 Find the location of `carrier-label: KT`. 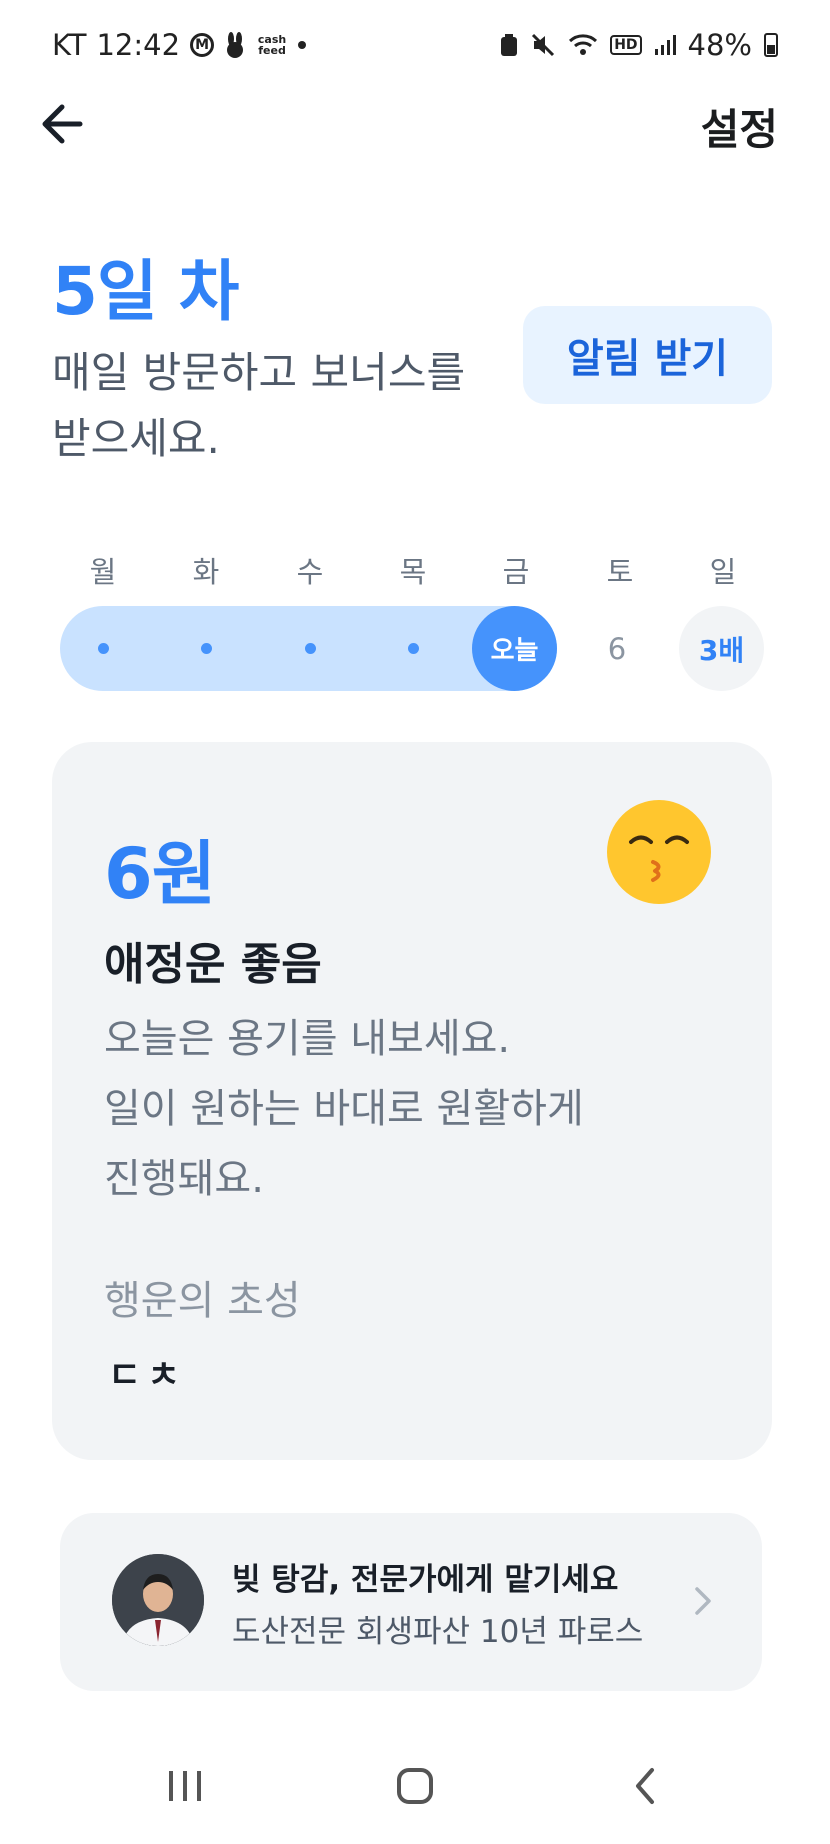

carrier-label: KT is located at coordinates (69, 45).